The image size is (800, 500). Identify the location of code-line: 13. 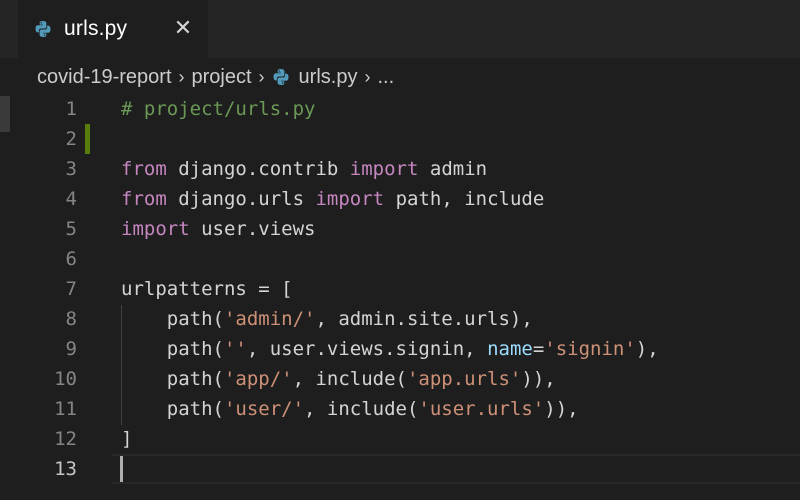
(400, 469).